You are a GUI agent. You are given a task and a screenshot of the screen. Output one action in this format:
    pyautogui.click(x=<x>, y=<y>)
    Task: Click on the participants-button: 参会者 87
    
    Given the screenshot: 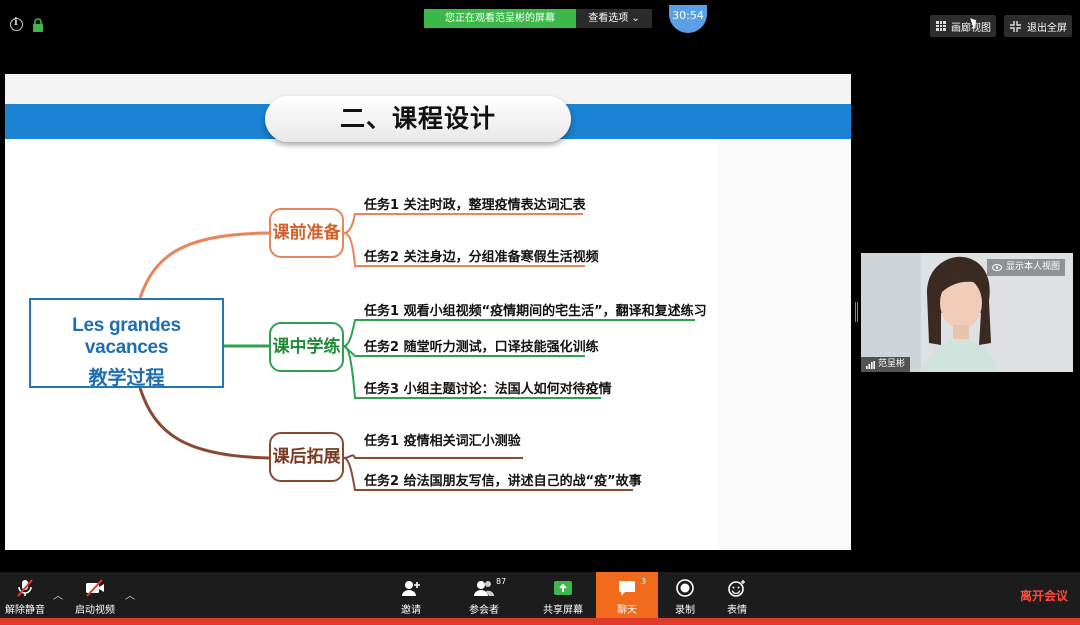 What is the action you would take?
    pyautogui.click(x=484, y=595)
    